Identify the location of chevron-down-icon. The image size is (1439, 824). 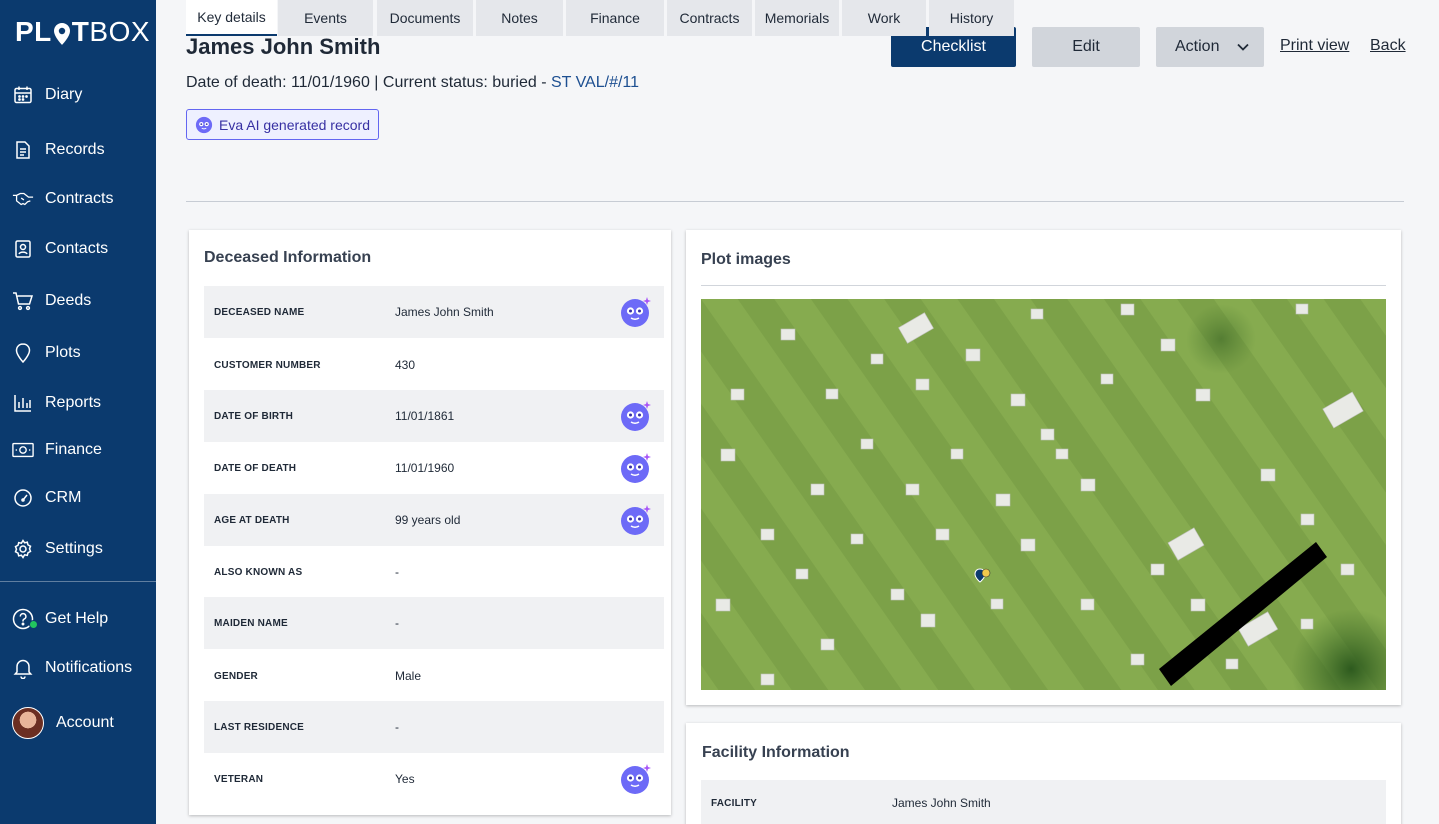
(1243, 47).